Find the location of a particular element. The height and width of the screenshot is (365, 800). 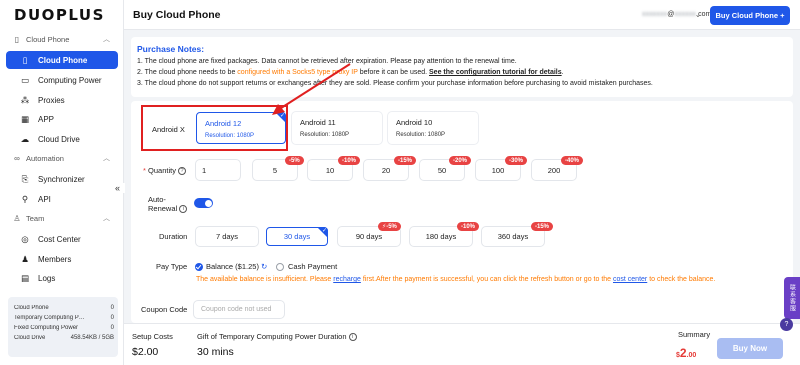

auto-renewal-label-text: Renewal is located at coordinates (163, 208).